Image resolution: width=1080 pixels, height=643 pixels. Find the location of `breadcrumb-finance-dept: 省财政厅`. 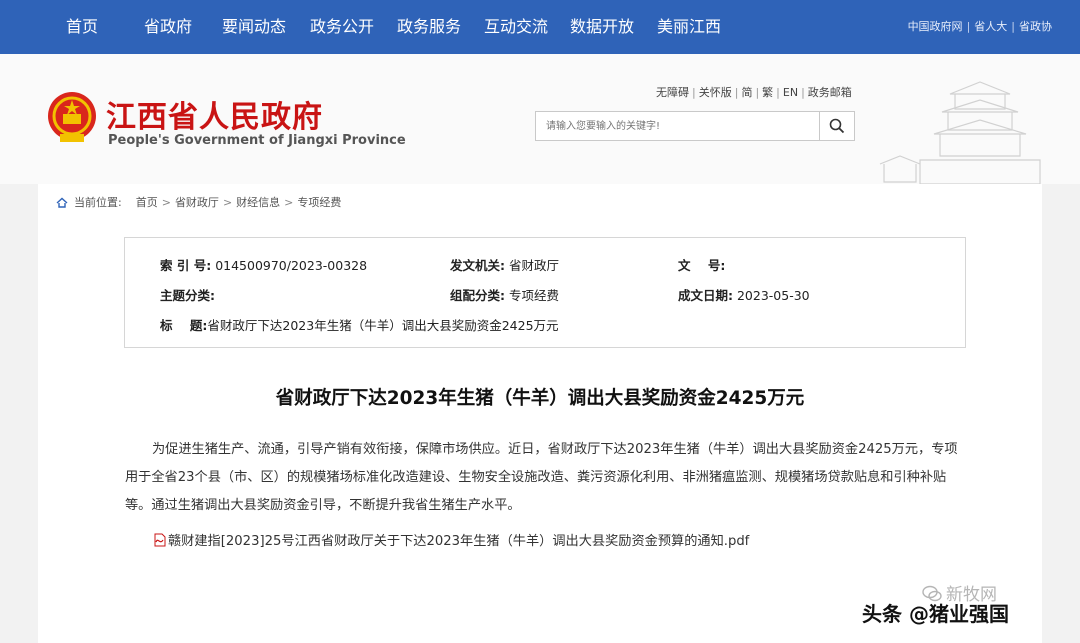

breadcrumb-finance-dept: 省财政厅 is located at coordinates (197, 202).